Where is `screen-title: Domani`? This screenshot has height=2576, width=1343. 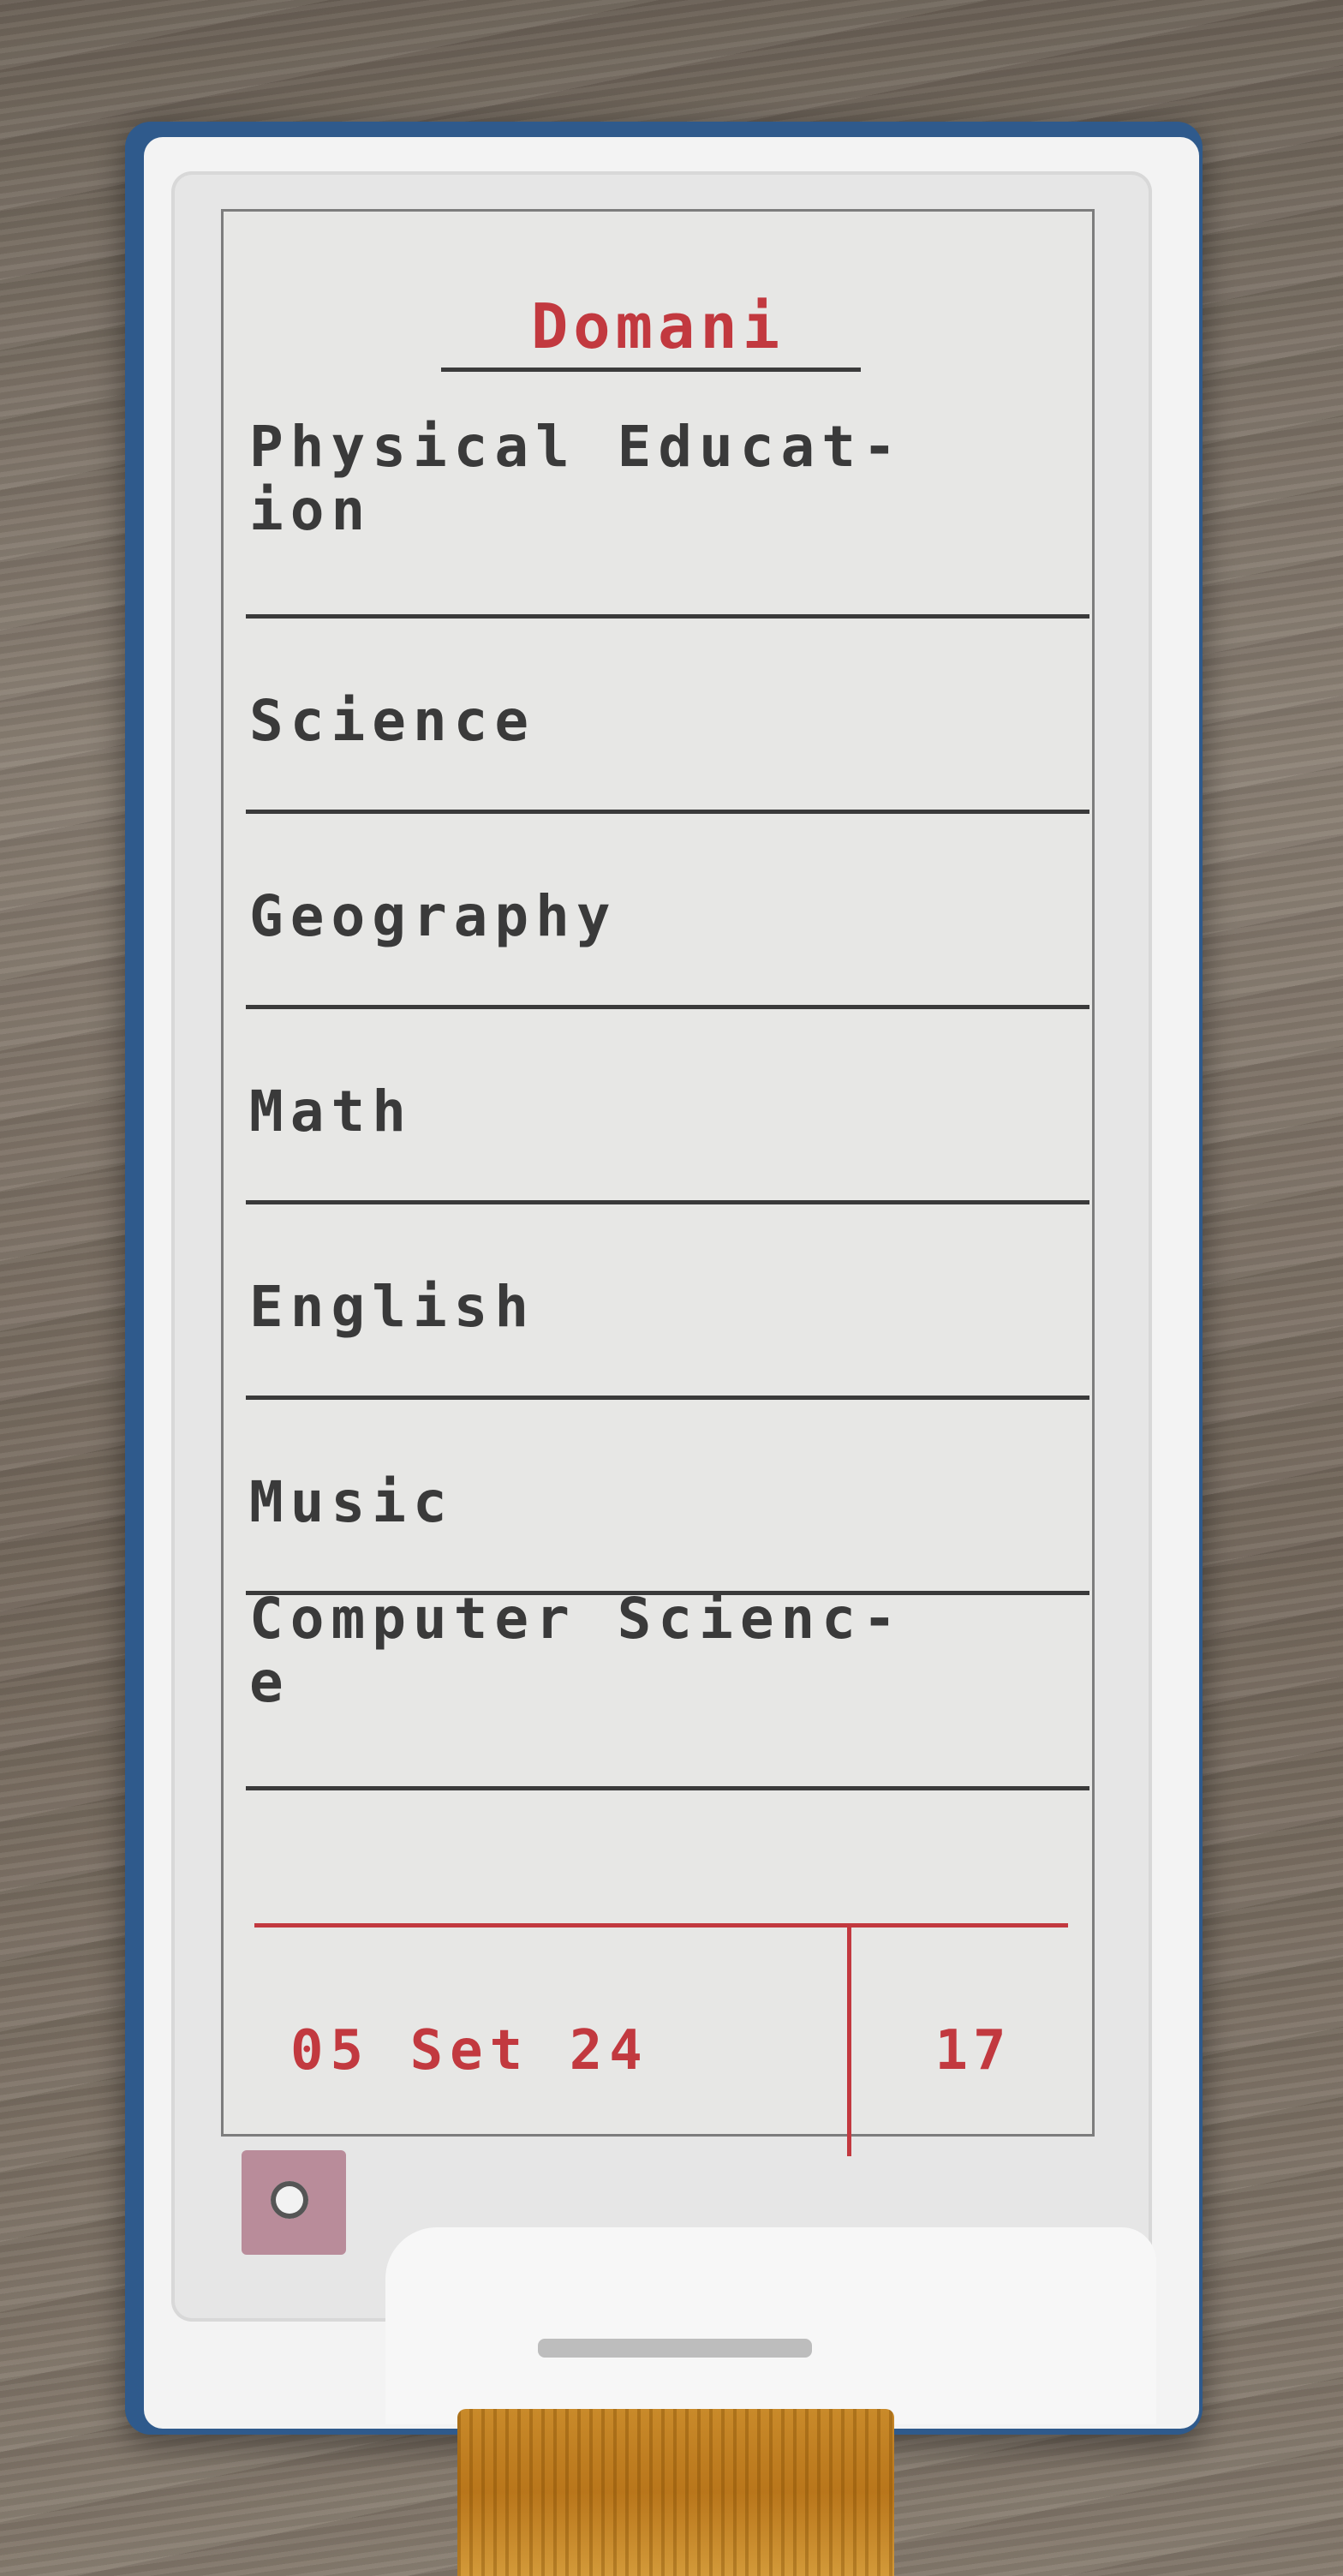 screen-title: Domani is located at coordinates (657, 326).